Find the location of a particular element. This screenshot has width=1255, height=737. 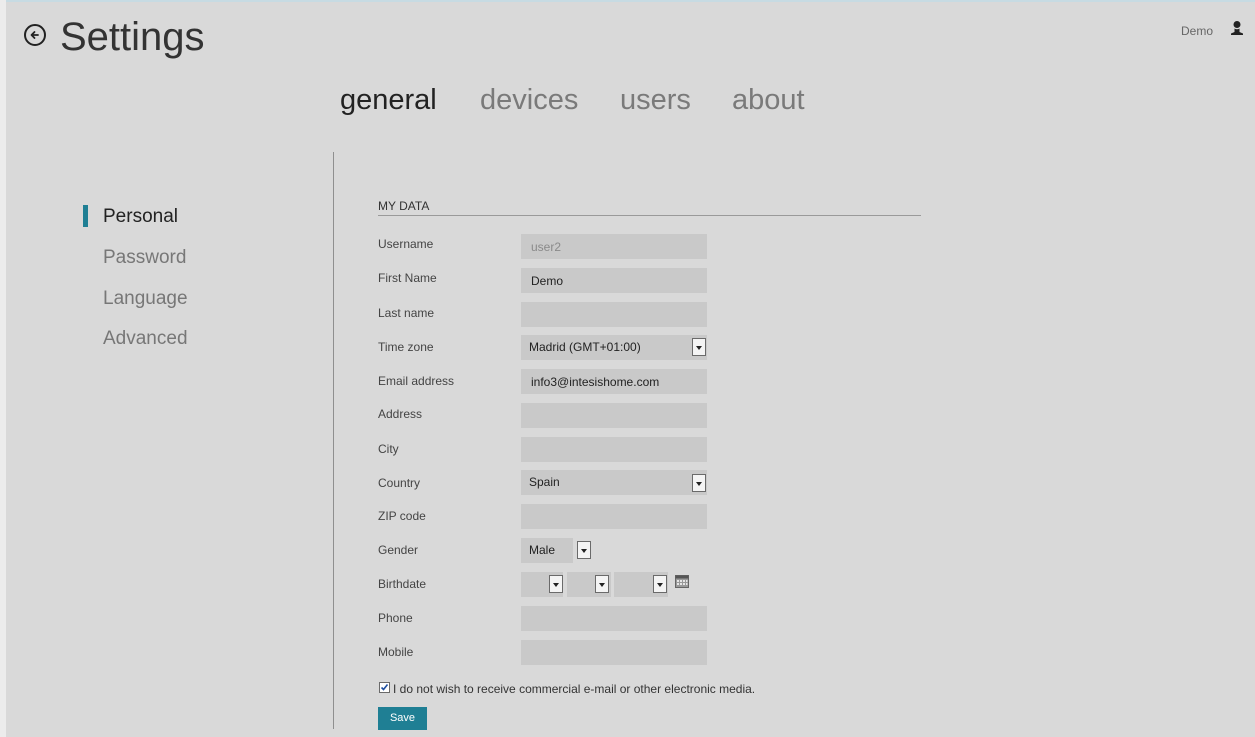

country-label: Country is located at coordinates (399, 483).